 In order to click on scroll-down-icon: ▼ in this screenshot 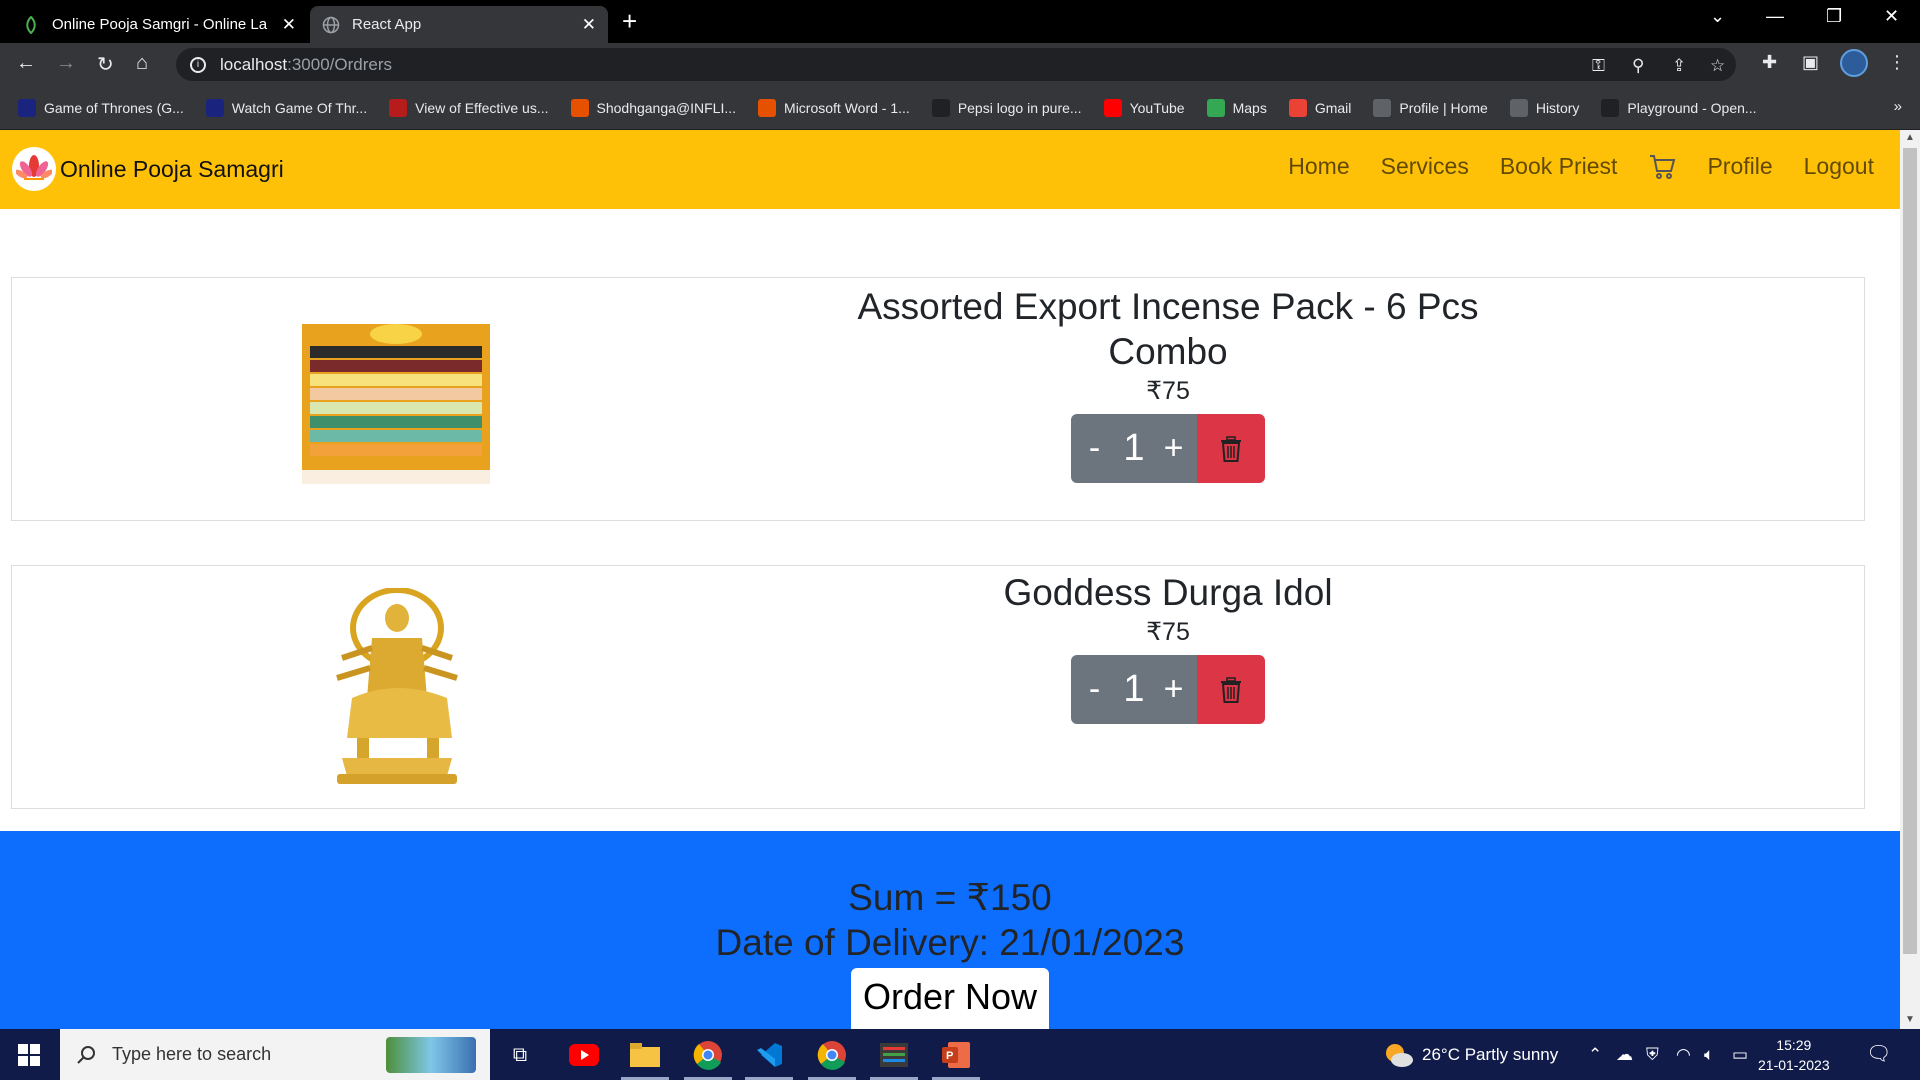, I will do `click(1910, 1019)`.